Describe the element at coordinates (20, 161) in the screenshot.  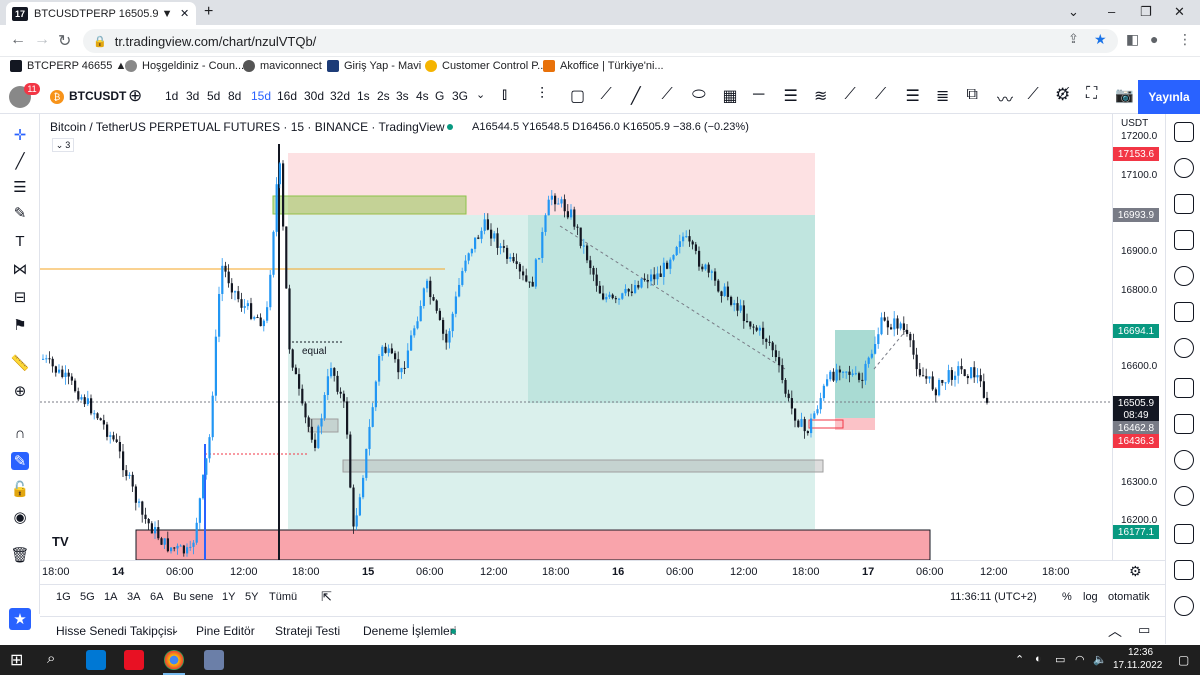
I see `trendline-icon: ╱` at that location.